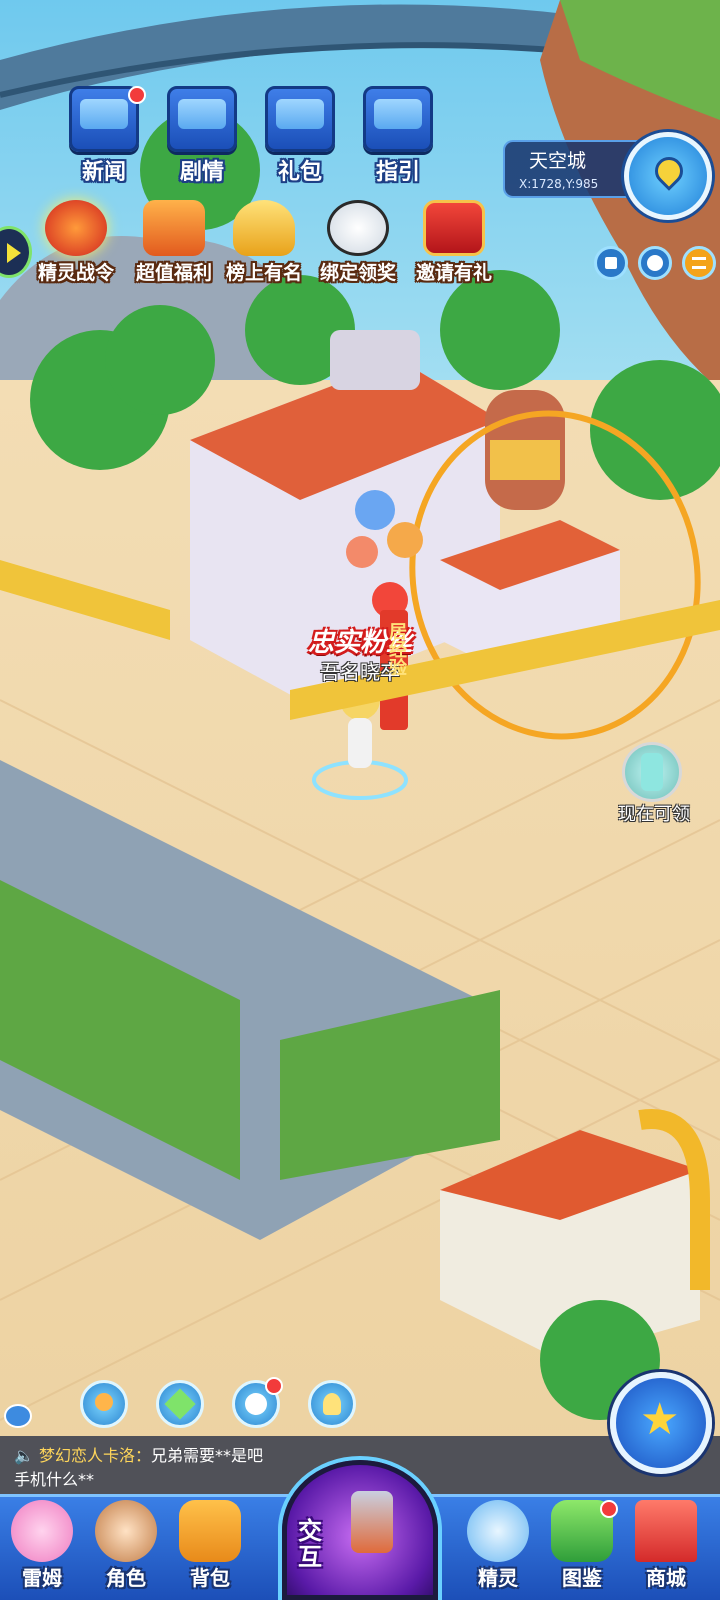  I want to click on character-face-icon, so click(126, 1531).